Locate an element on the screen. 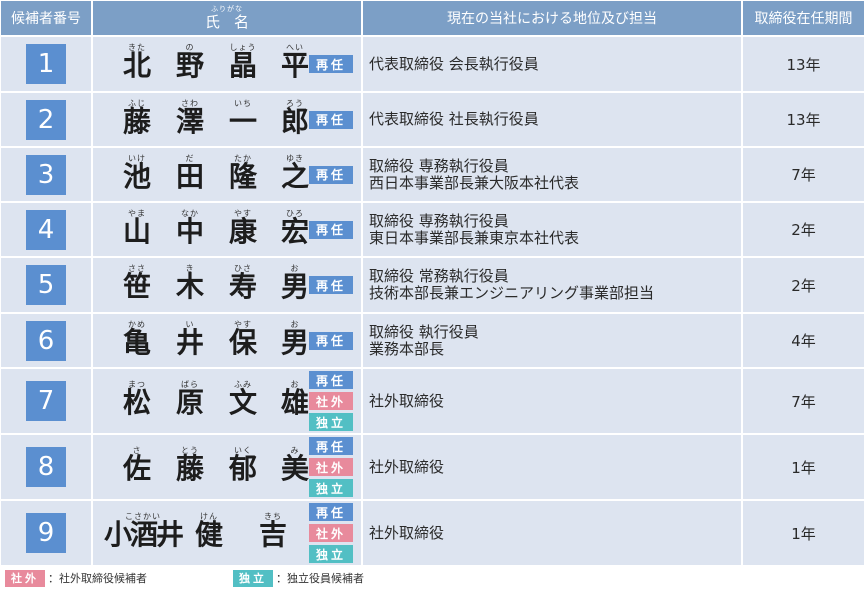 The width and height of the screenshot is (865, 590). candidate-number: 6 is located at coordinates (46, 340).